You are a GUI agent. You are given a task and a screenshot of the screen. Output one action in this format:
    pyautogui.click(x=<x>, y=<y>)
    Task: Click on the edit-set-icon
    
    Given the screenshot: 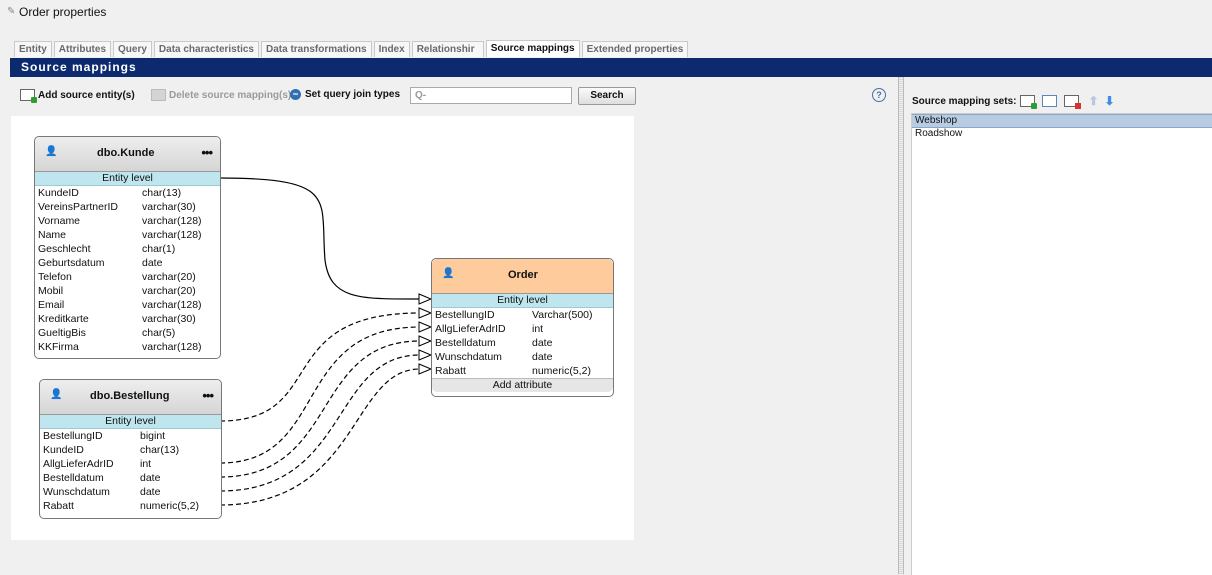 What is the action you would take?
    pyautogui.click(x=1050, y=101)
    